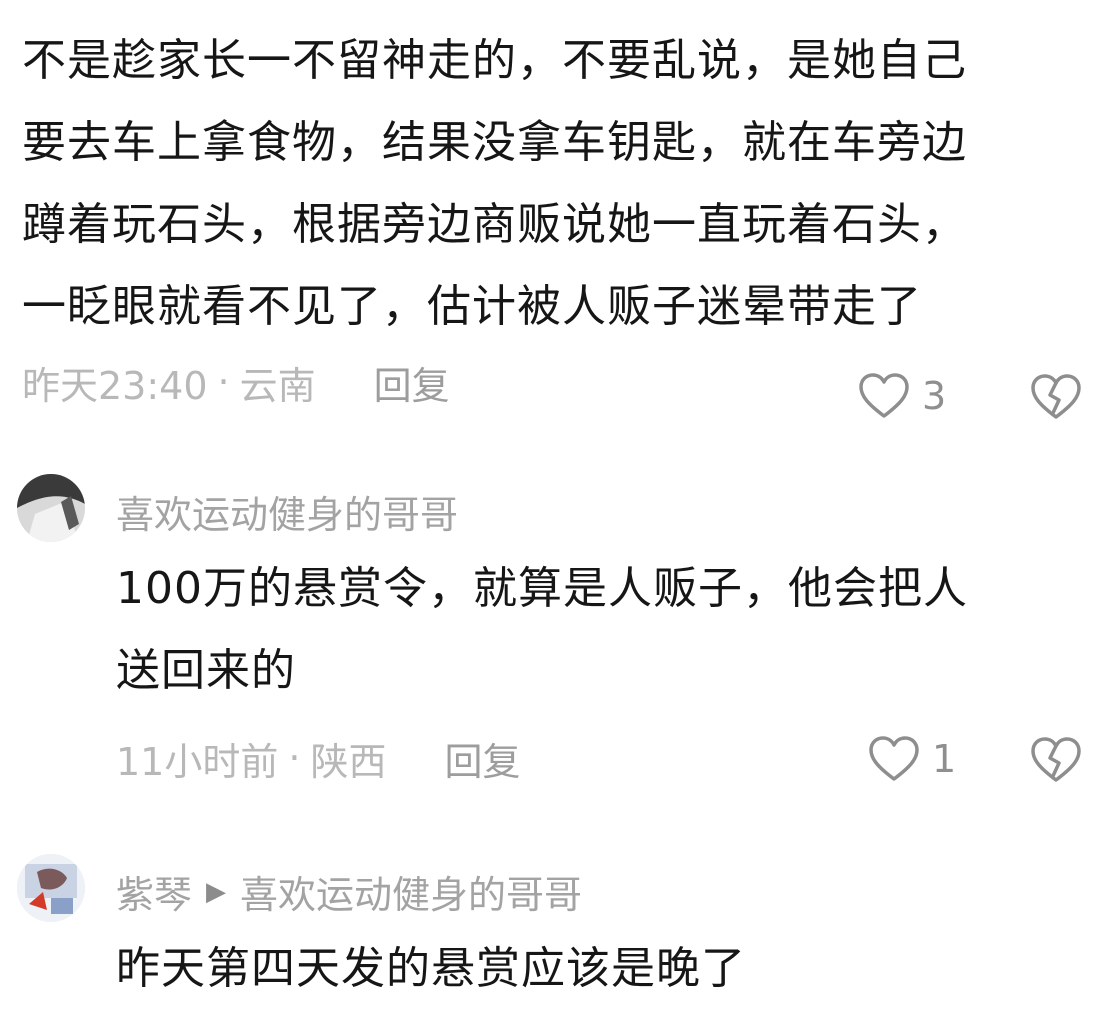 Image resolution: width=1116 pixels, height=1011 pixels. What do you see at coordinates (348, 761) in the screenshot?
I see `reply-location: 陕西` at bounding box center [348, 761].